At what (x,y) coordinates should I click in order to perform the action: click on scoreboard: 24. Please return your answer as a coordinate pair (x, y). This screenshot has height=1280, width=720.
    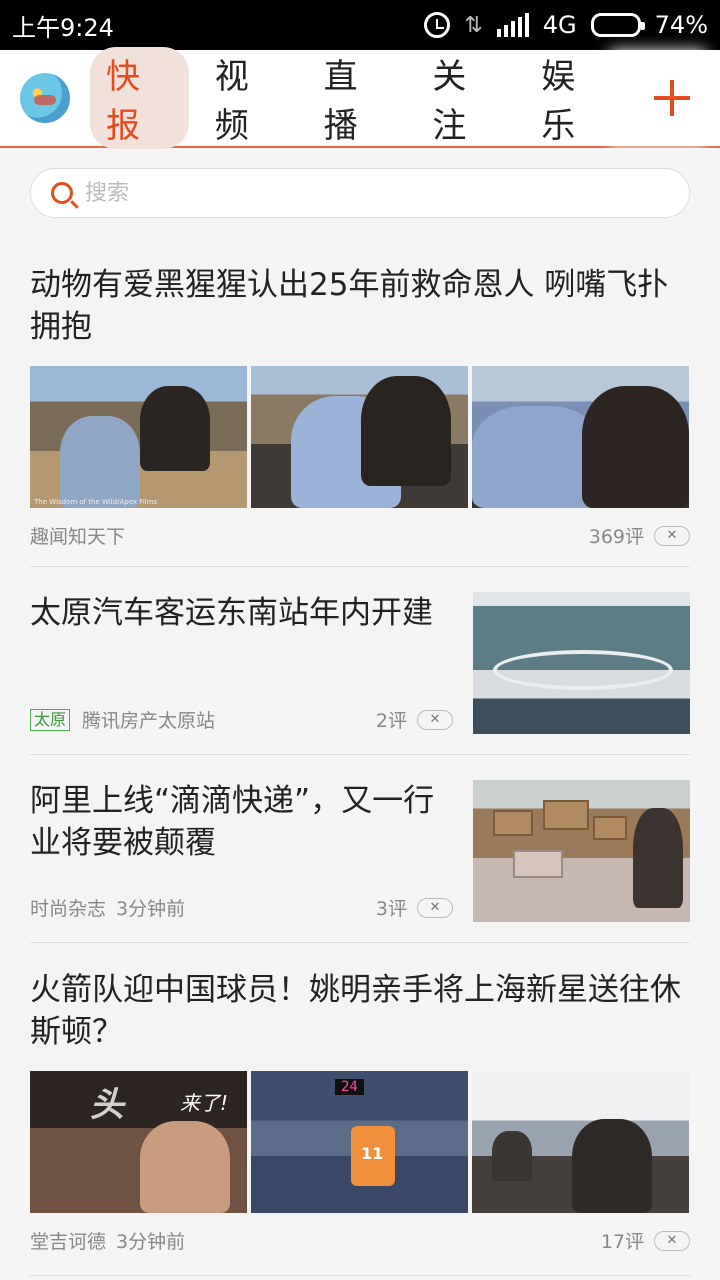
    Looking at the image, I should click on (349, 1087).